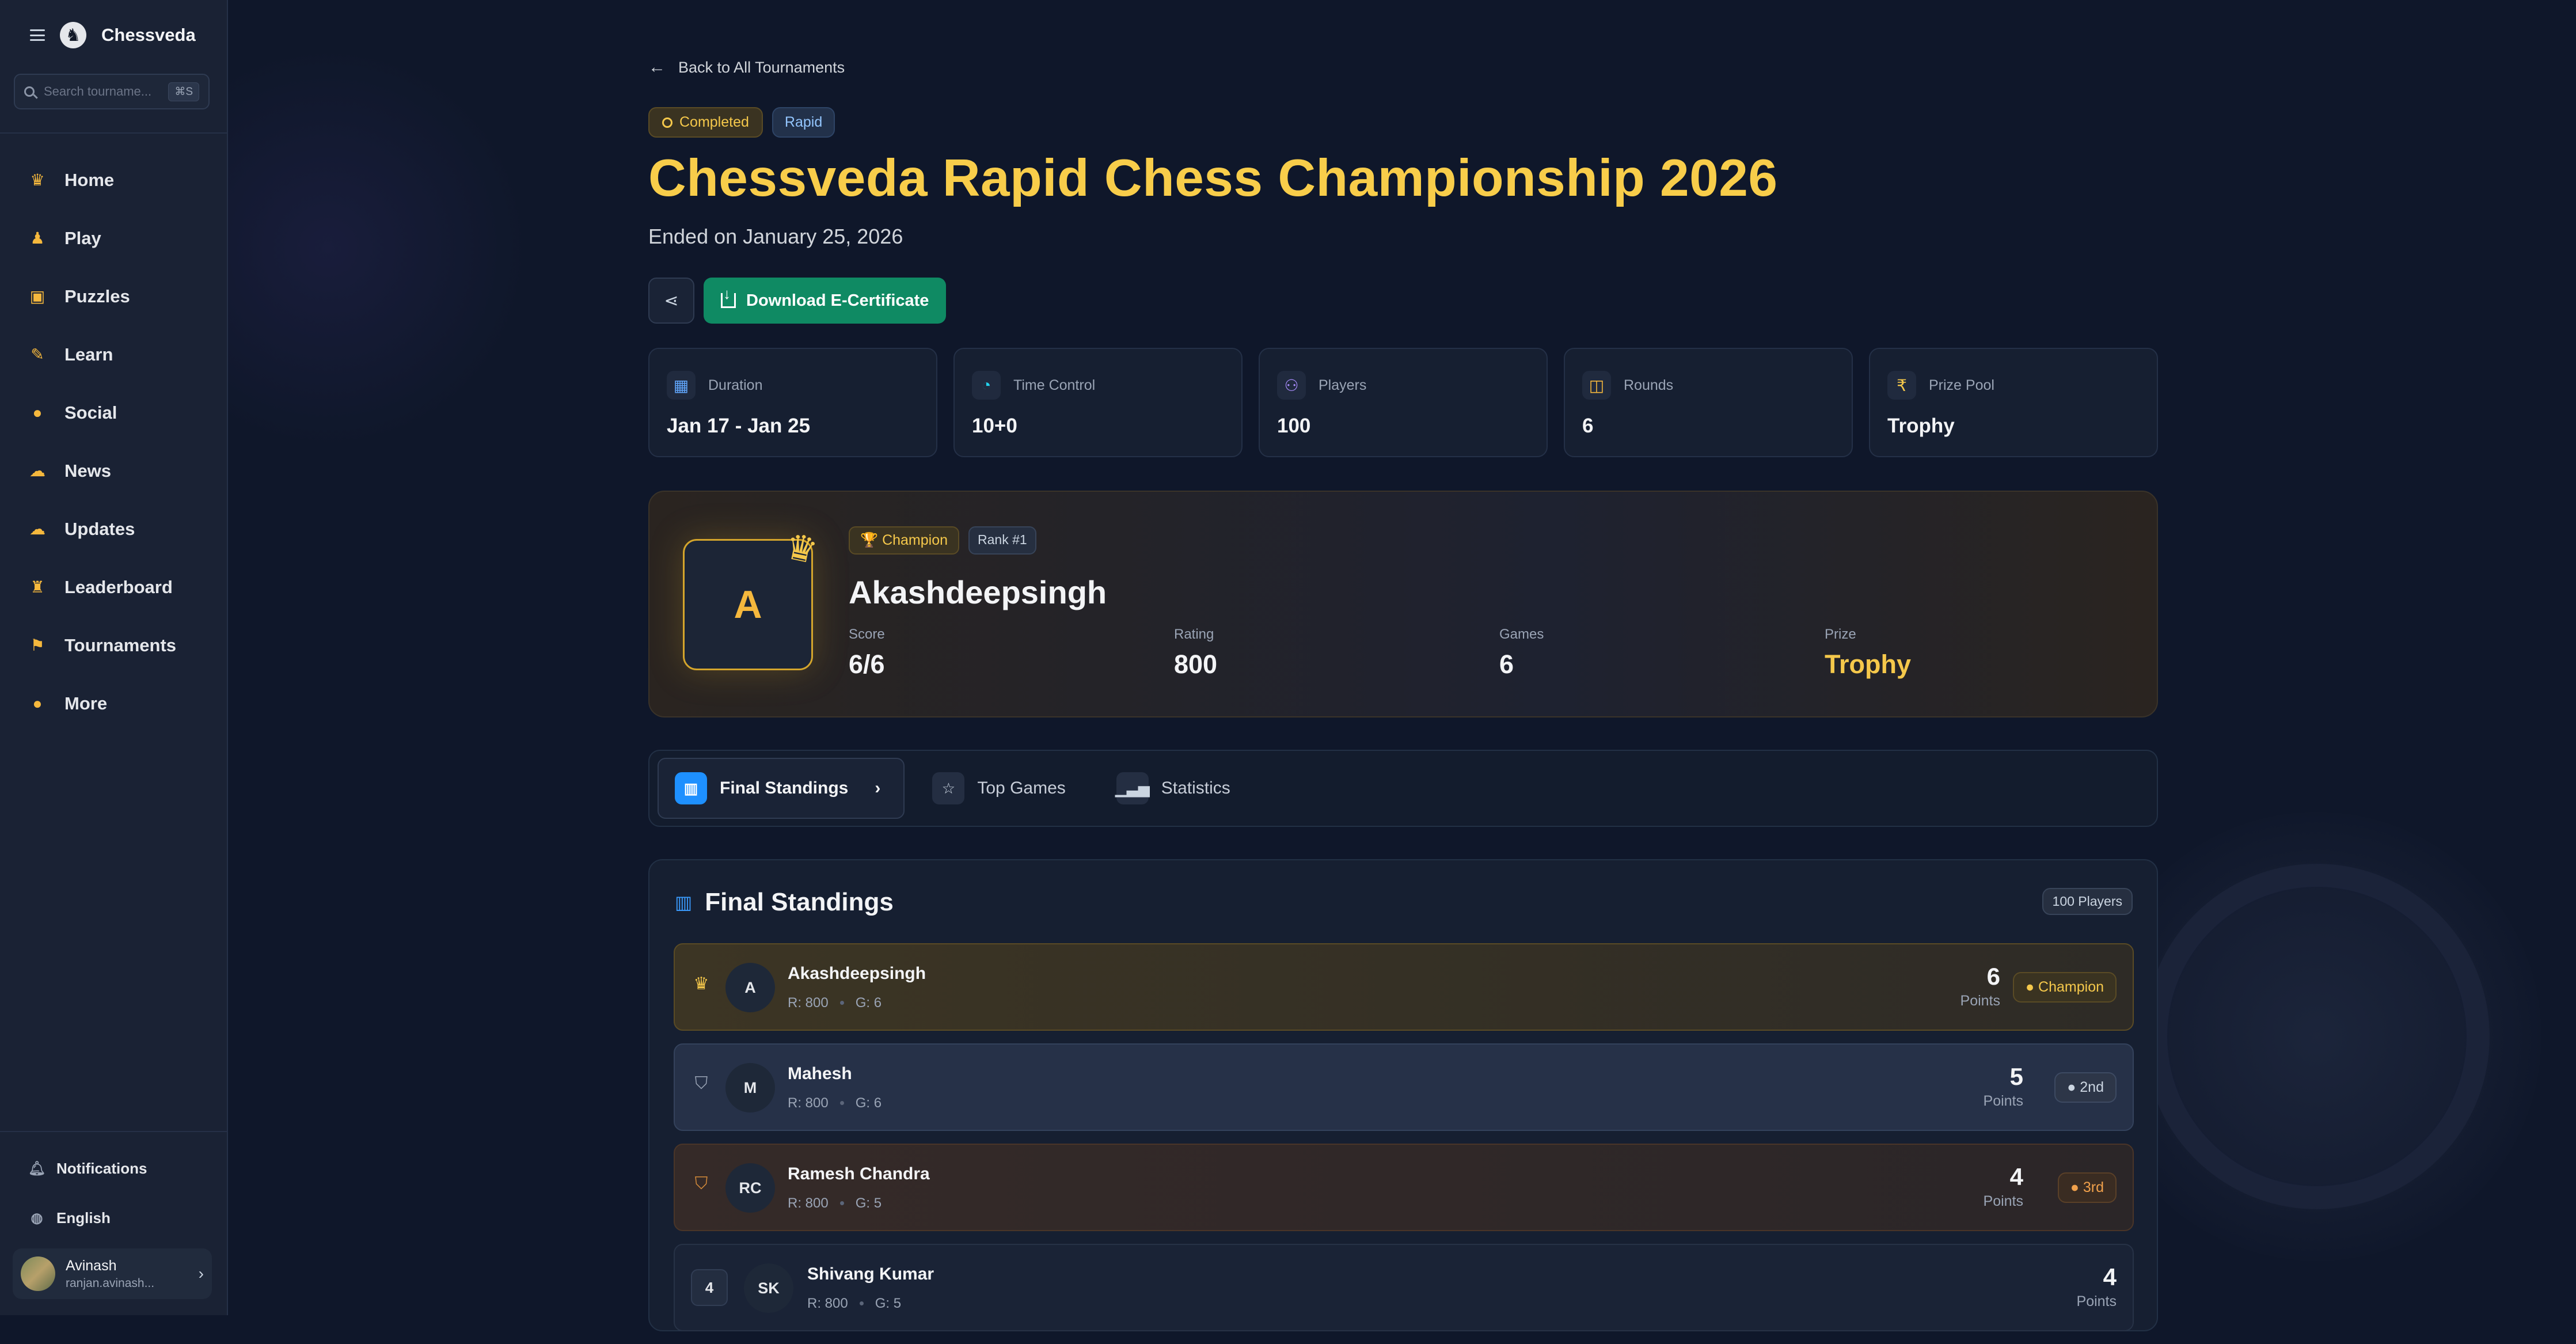 The width and height of the screenshot is (2576, 1344). I want to click on language-label: English, so click(84, 1218).